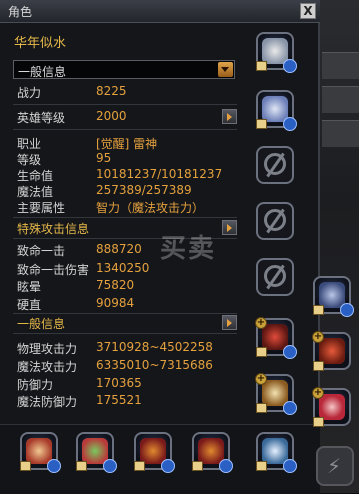  Describe the element at coordinates (40, 452) in the screenshot. I see `equip-slot-pet` at that location.